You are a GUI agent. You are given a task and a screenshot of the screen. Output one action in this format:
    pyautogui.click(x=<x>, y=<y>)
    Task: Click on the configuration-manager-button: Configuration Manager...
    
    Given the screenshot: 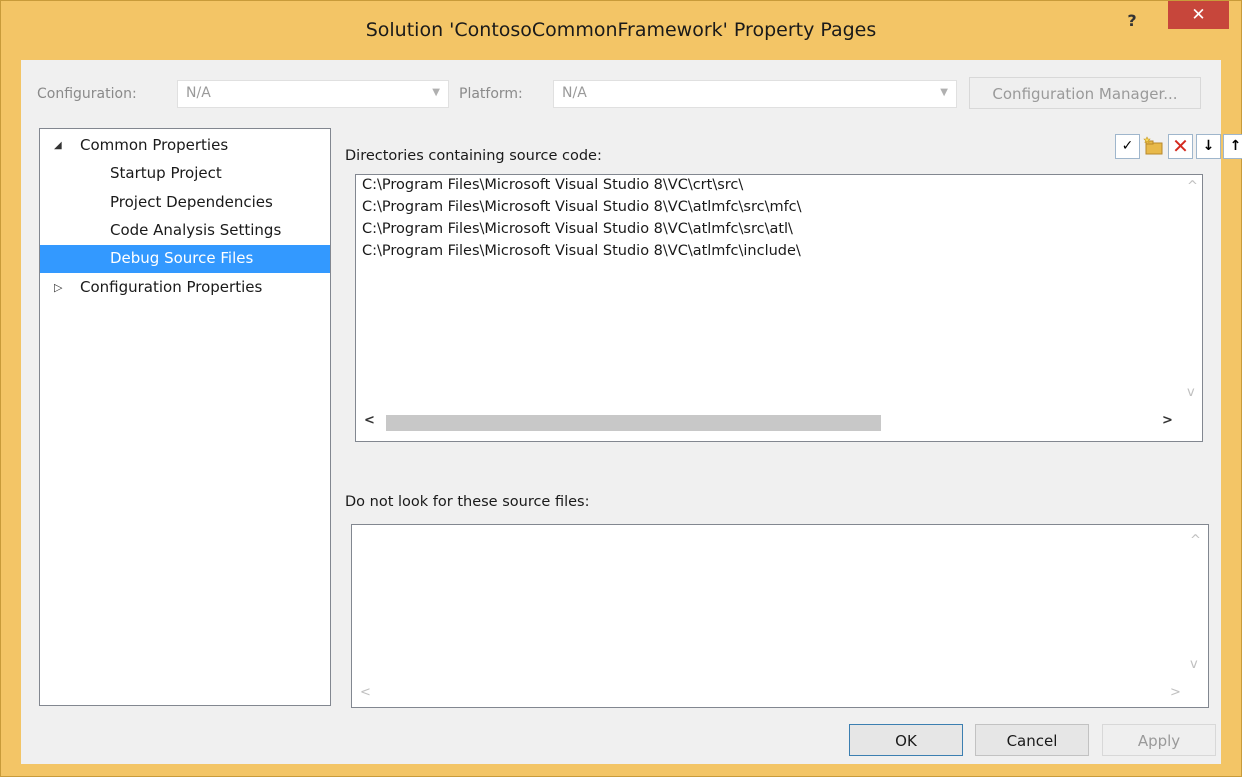 What is the action you would take?
    pyautogui.click(x=1085, y=93)
    